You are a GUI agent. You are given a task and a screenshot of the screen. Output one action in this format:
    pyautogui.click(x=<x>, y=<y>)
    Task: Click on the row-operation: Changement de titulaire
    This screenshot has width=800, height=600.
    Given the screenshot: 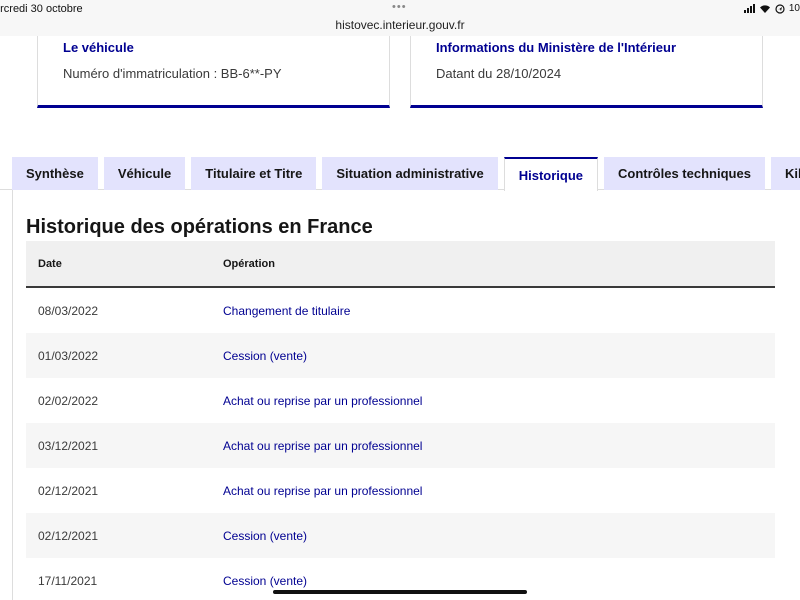 What is the action you would take?
    pyautogui.click(x=499, y=311)
    